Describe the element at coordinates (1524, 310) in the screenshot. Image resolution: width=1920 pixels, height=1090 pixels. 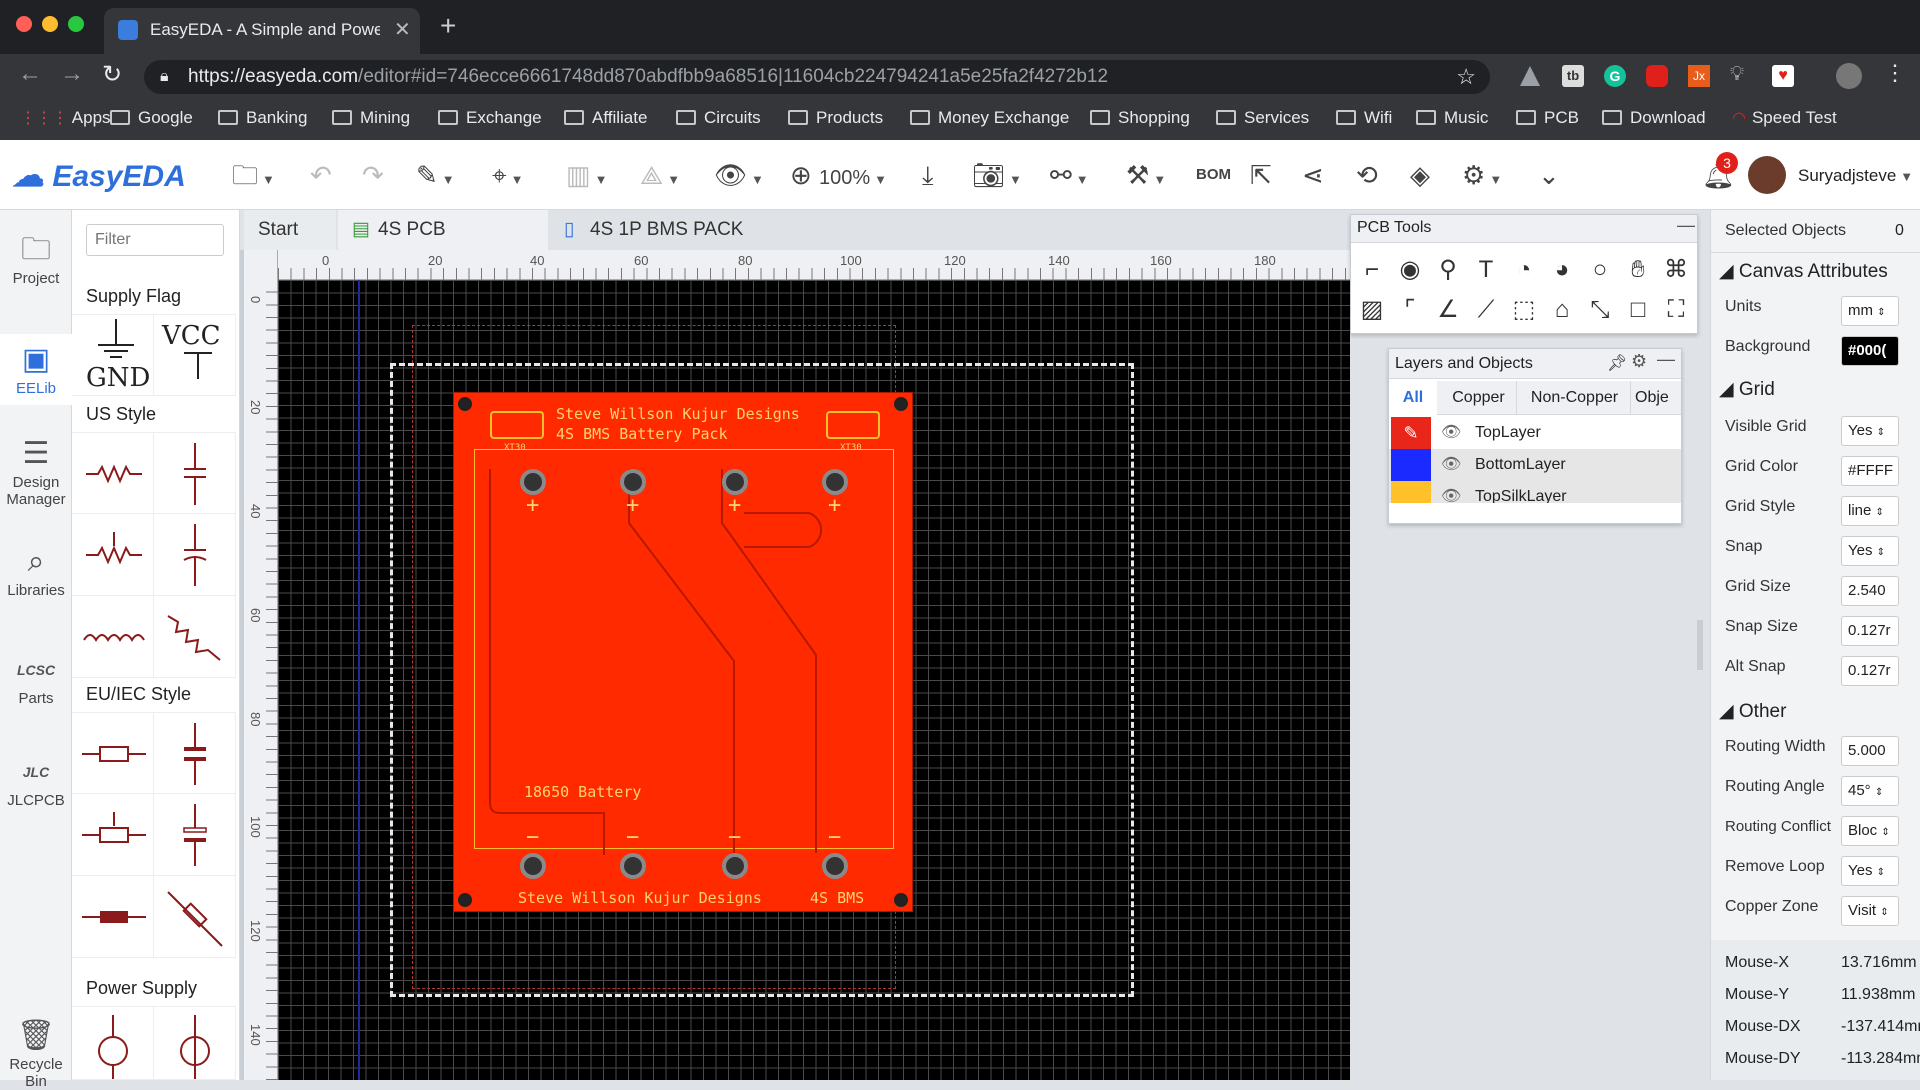
I see `copper-area-tool-icon: ⬚` at that location.